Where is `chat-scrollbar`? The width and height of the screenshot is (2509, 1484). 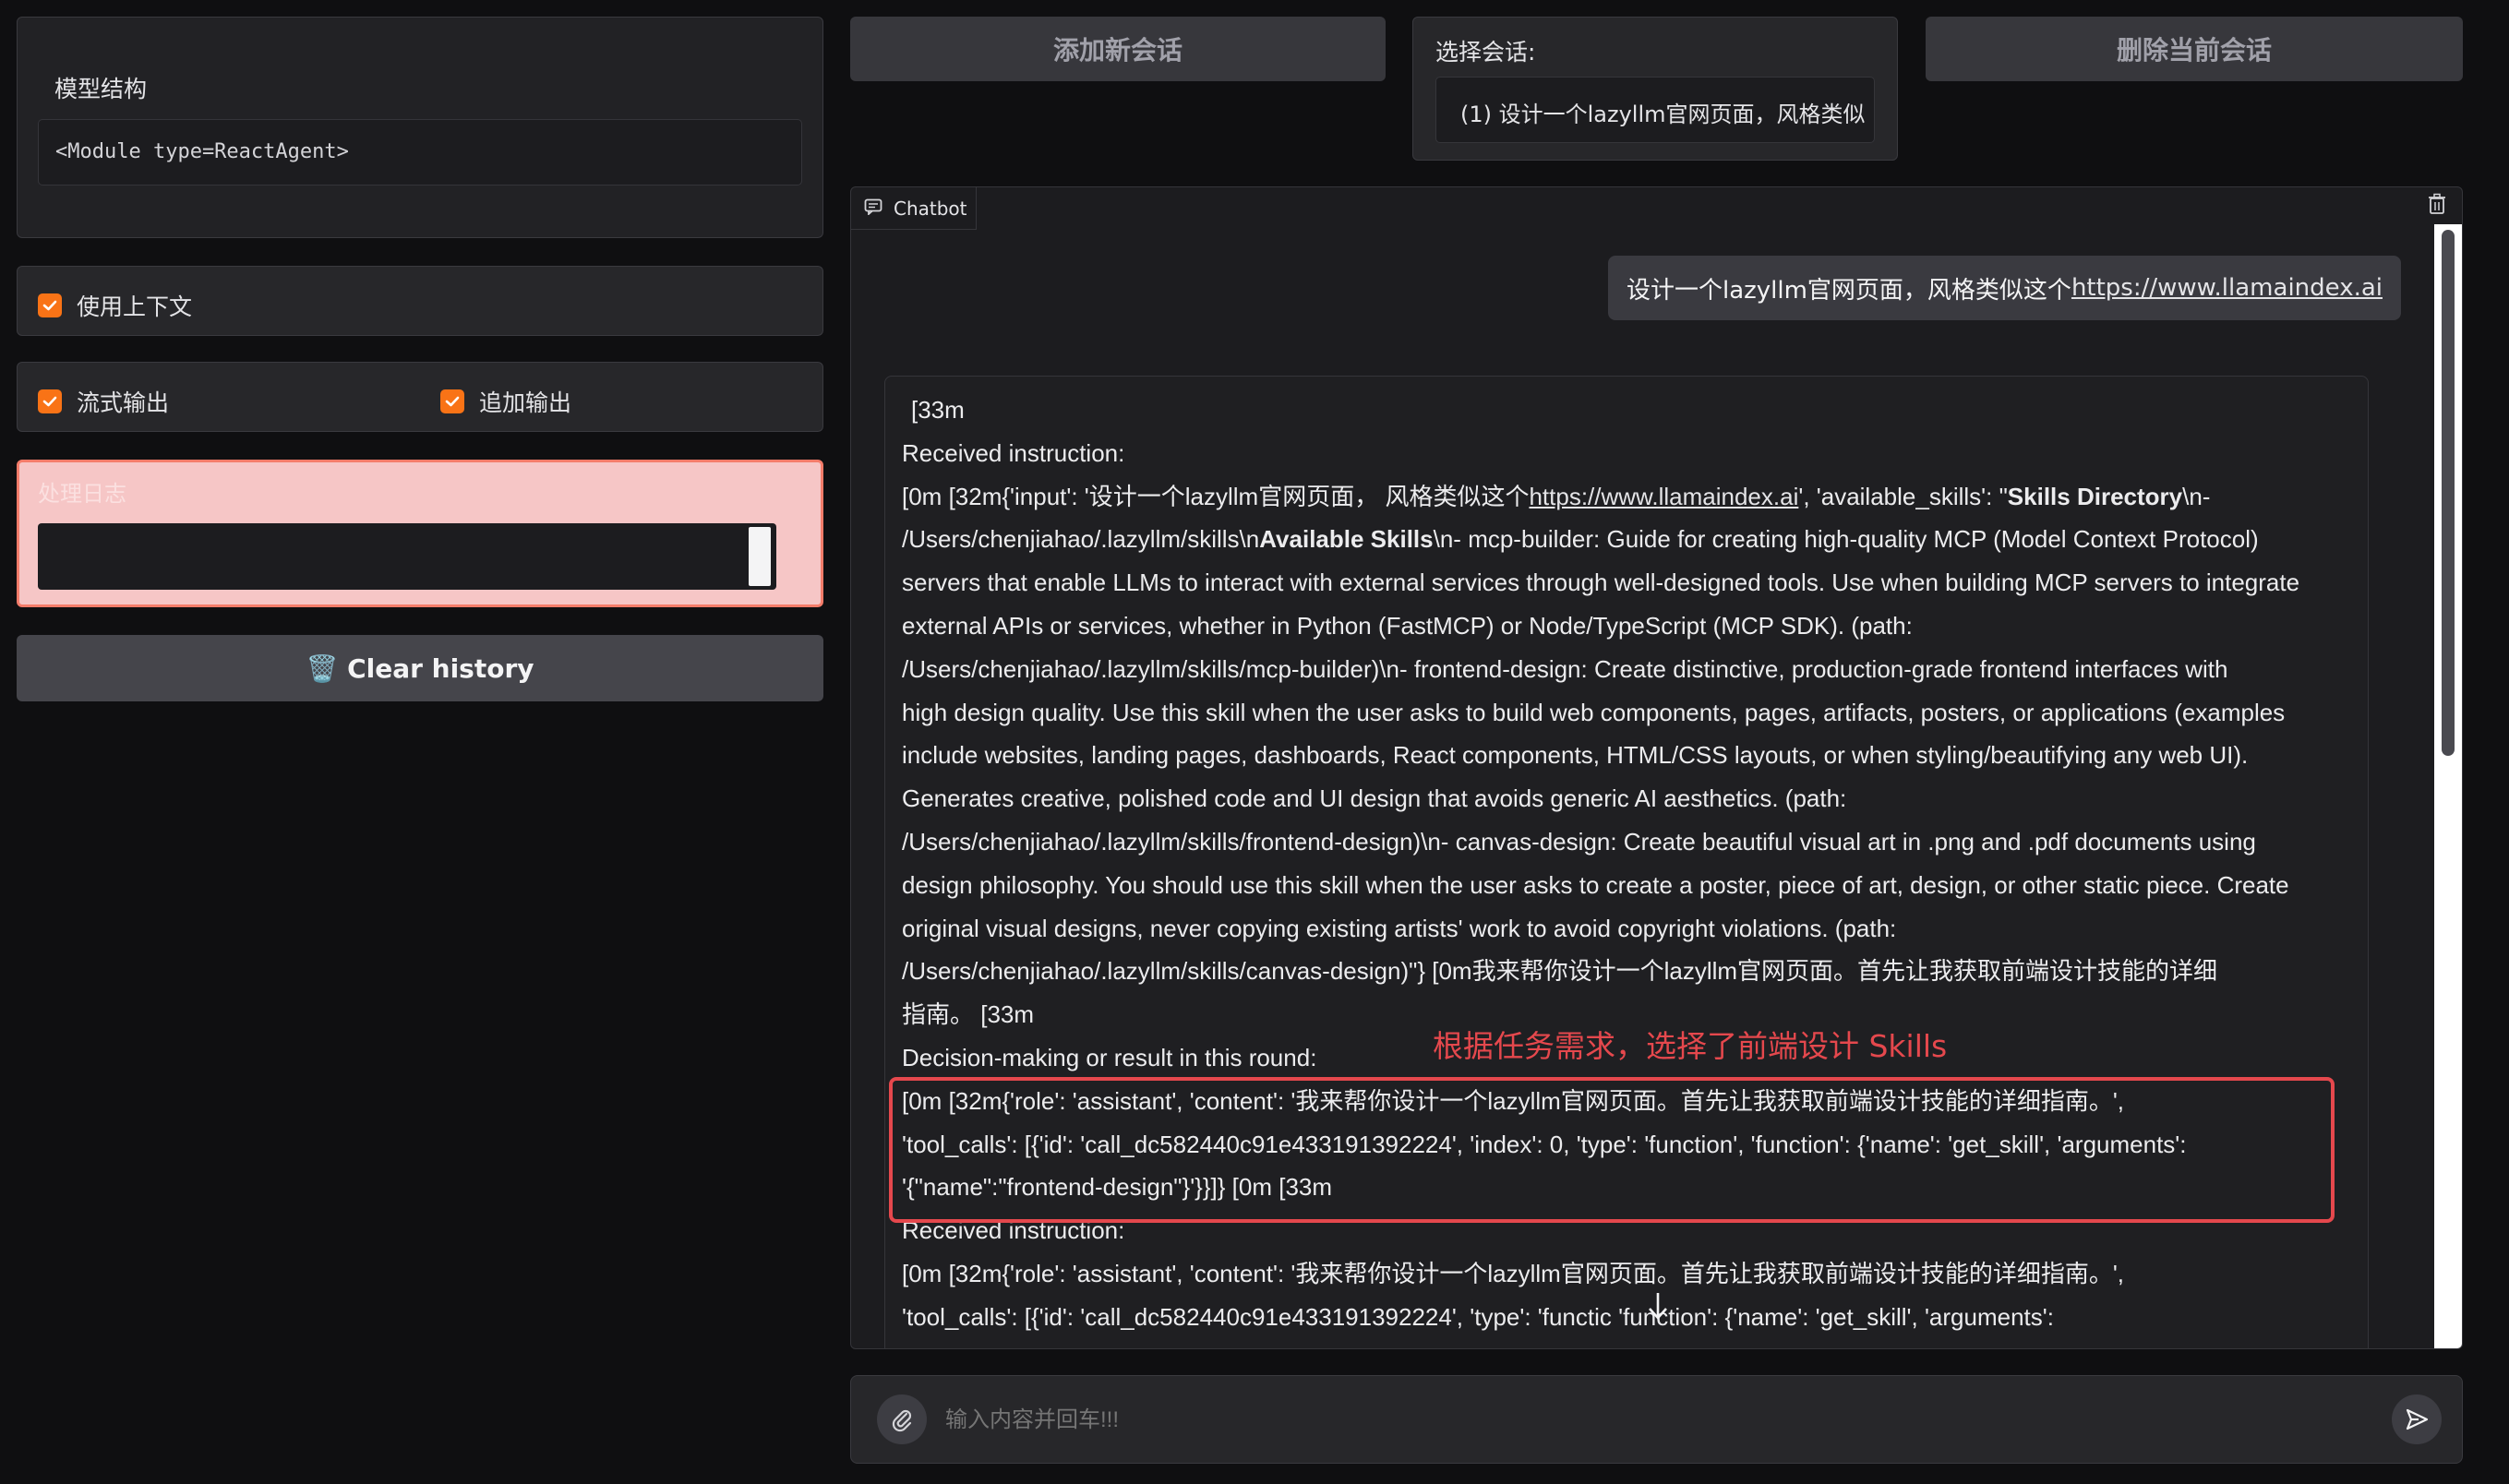 chat-scrollbar is located at coordinates (2448, 786).